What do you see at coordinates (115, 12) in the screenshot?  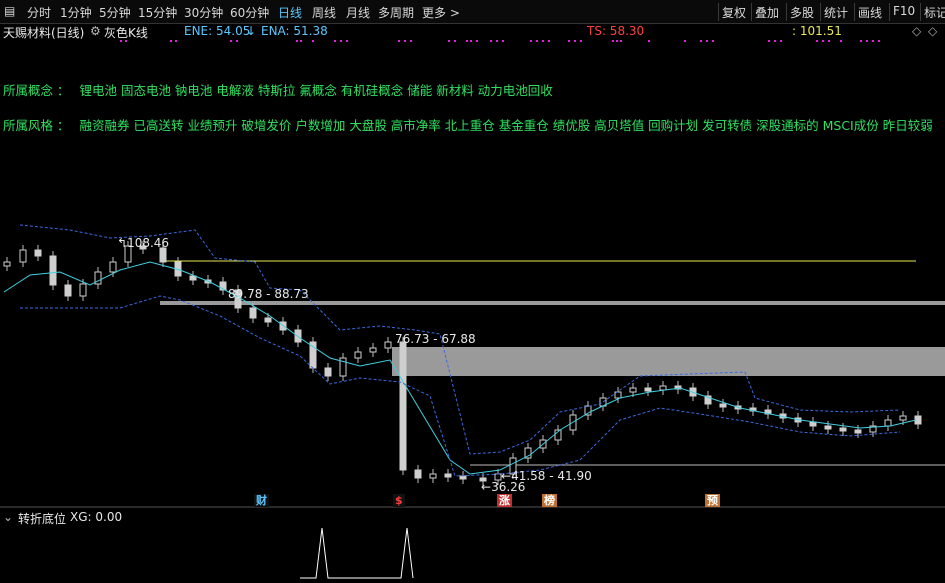 I see `tab-2: 5分钟` at bounding box center [115, 12].